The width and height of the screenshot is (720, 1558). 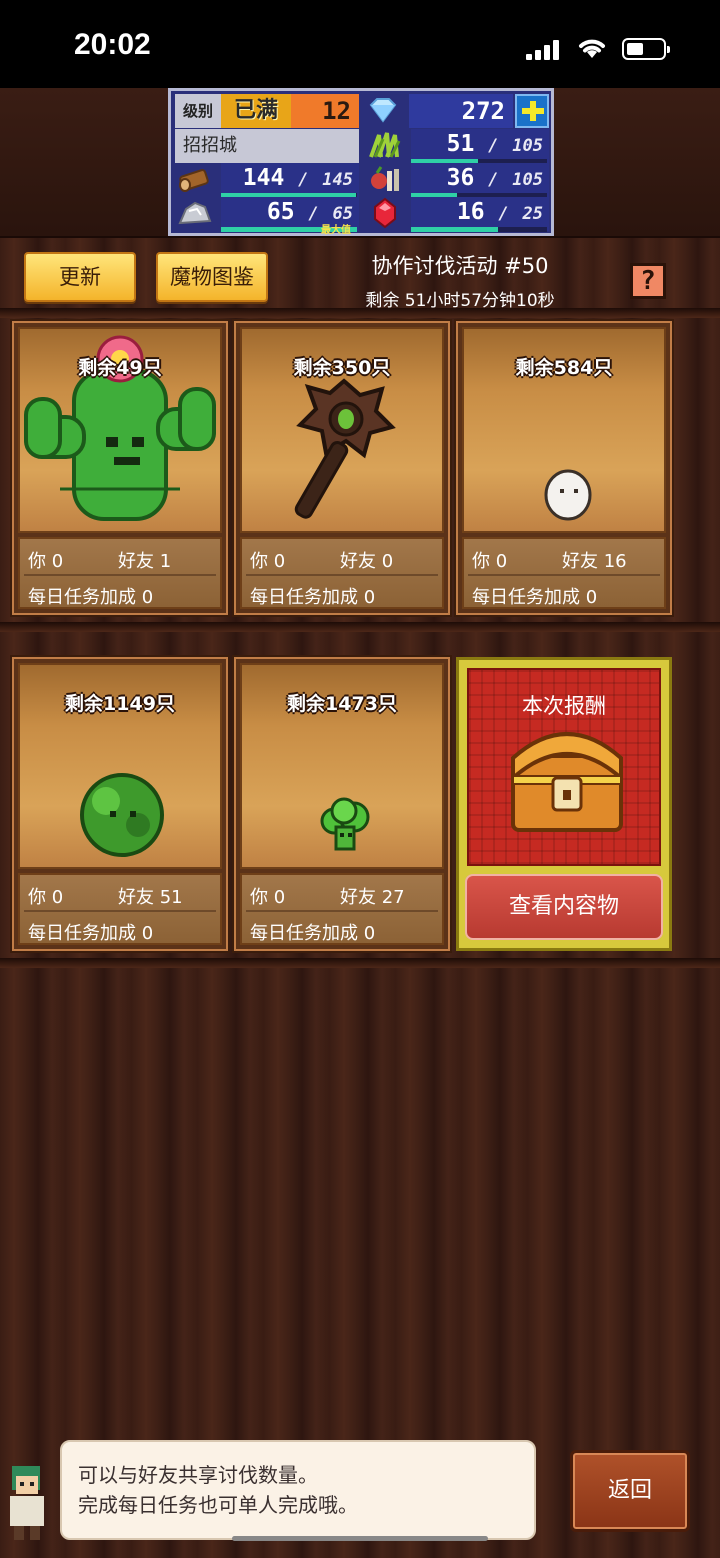 What do you see at coordinates (212, 277) in the screenshot?
I see `bestiary-button: 魔物图鉴` at bounding box center [212, 277].